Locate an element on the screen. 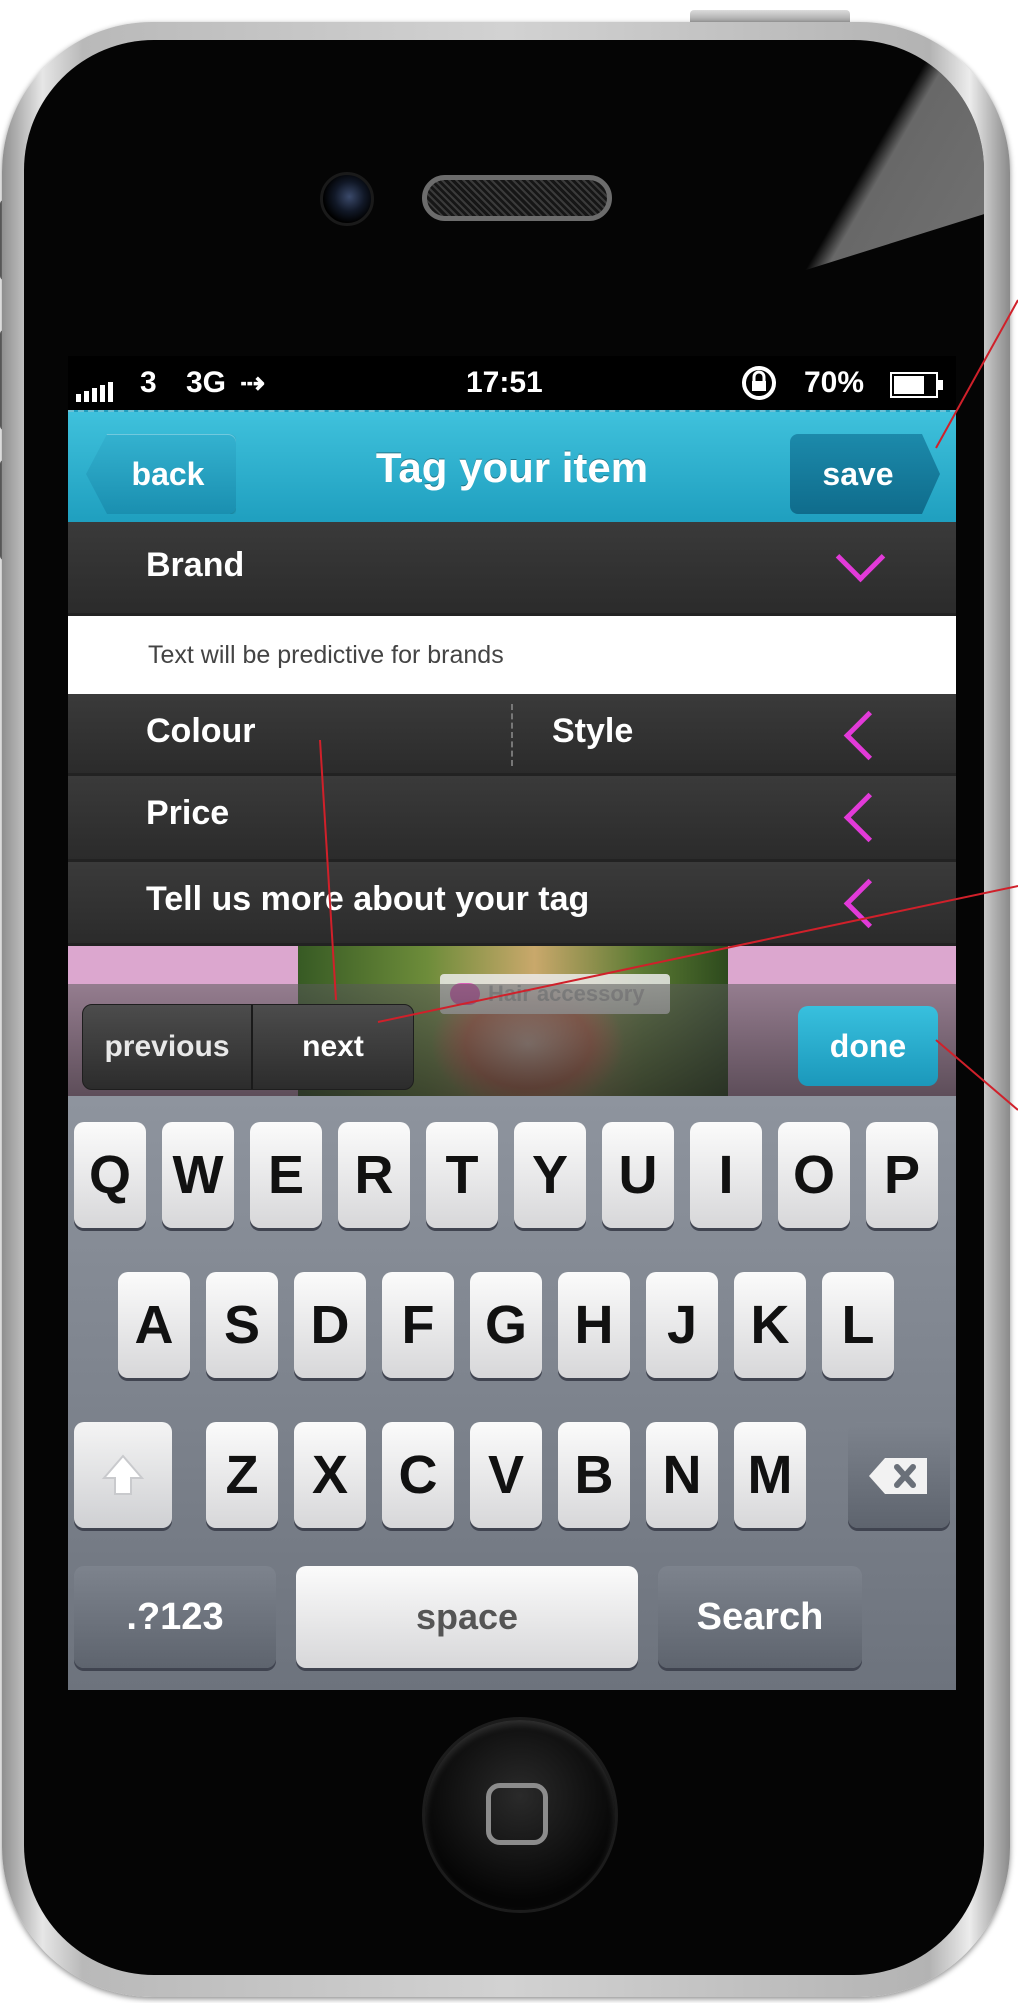 This screenshot has width=1018, height=2003. numbers-key: .?123 is located at coordinates (175, 1617).